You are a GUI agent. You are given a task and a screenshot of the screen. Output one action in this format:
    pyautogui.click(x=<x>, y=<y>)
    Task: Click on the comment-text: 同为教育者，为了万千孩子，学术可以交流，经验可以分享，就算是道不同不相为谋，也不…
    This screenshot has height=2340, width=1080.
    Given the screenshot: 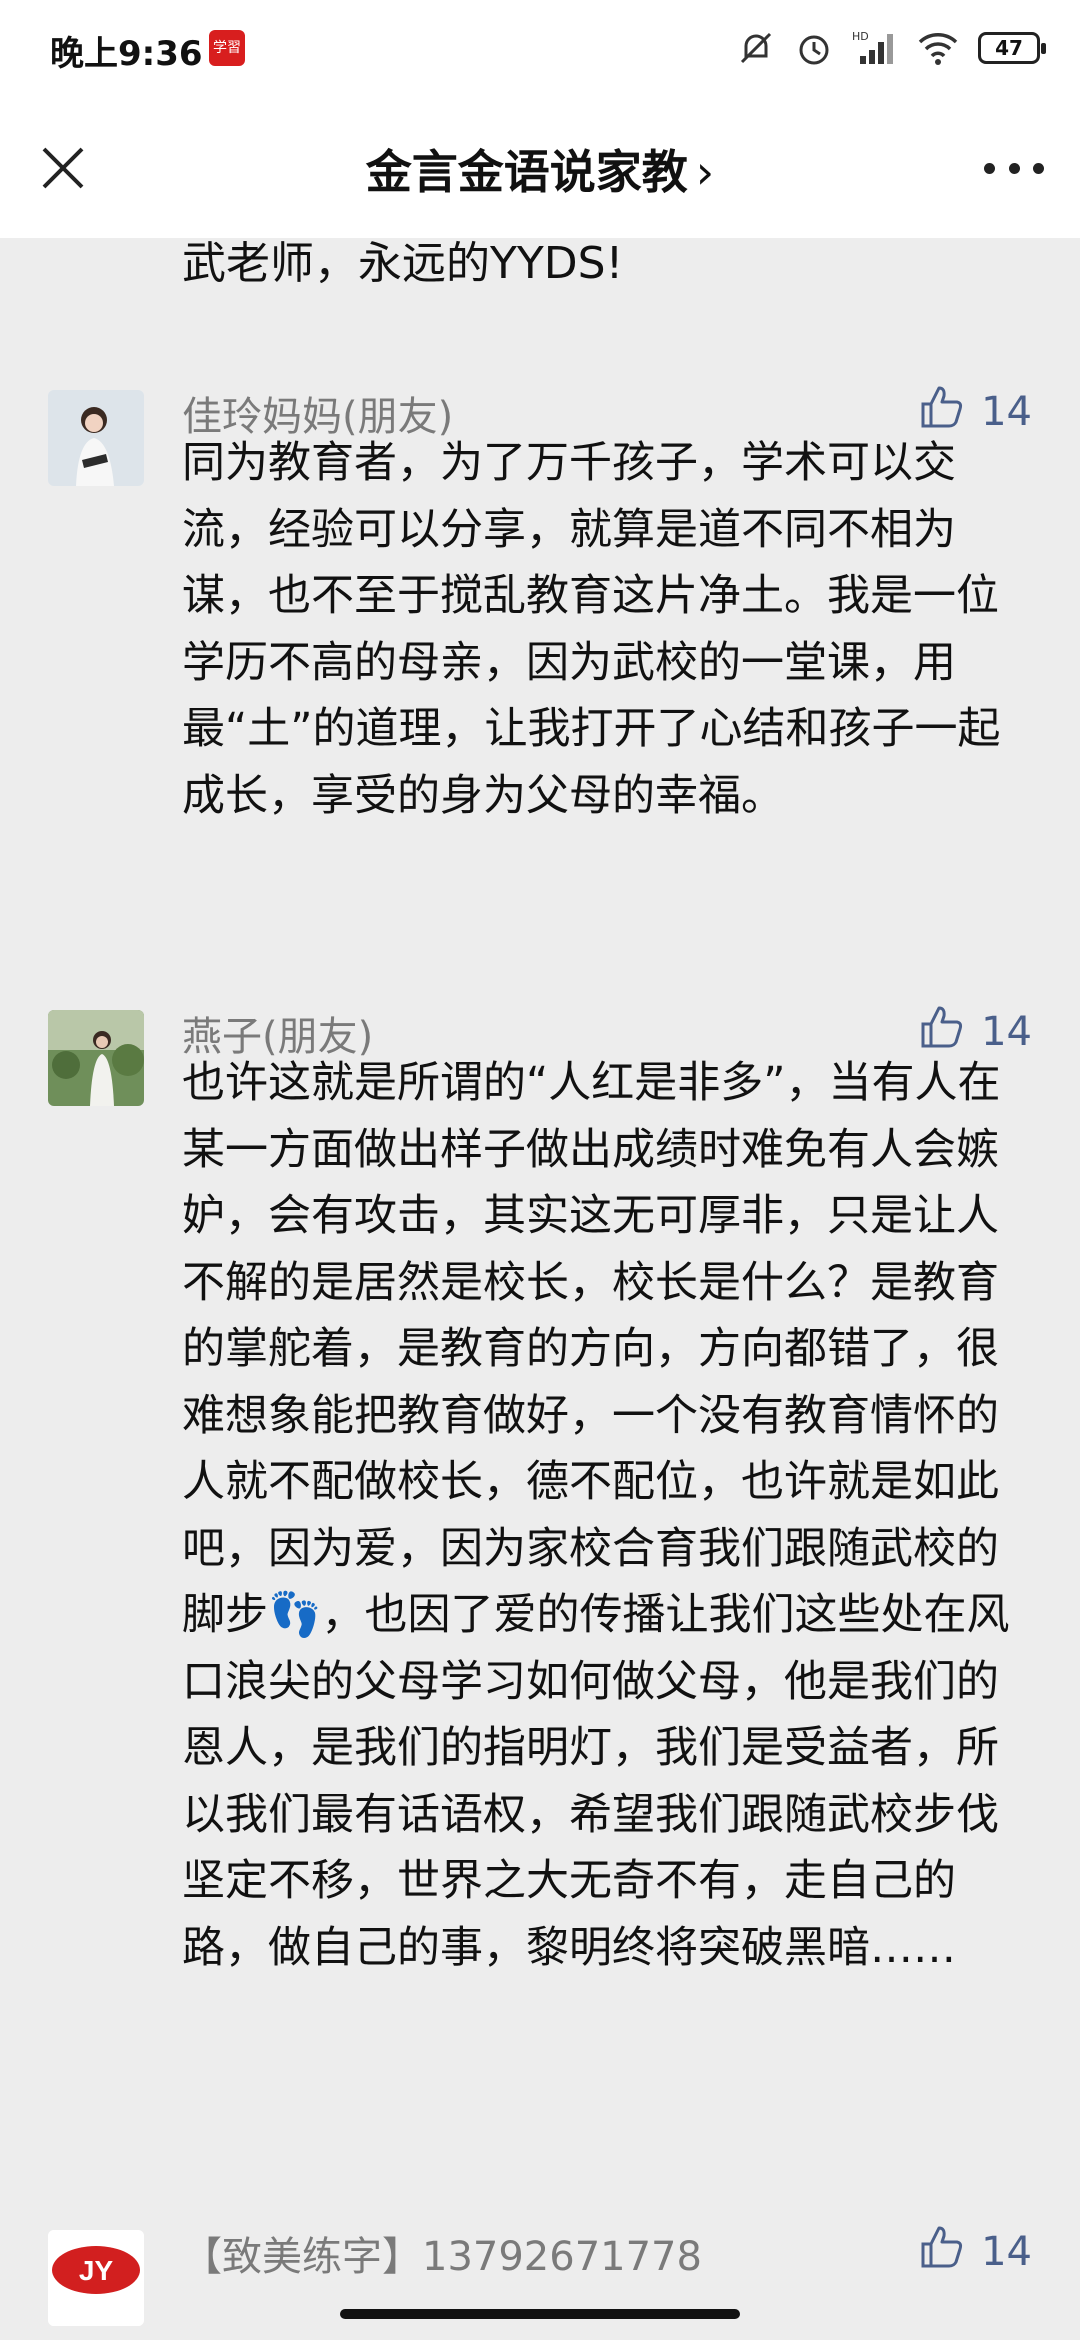 What is the action you would take?
    pyautogui.click(x=607, y=629)
    